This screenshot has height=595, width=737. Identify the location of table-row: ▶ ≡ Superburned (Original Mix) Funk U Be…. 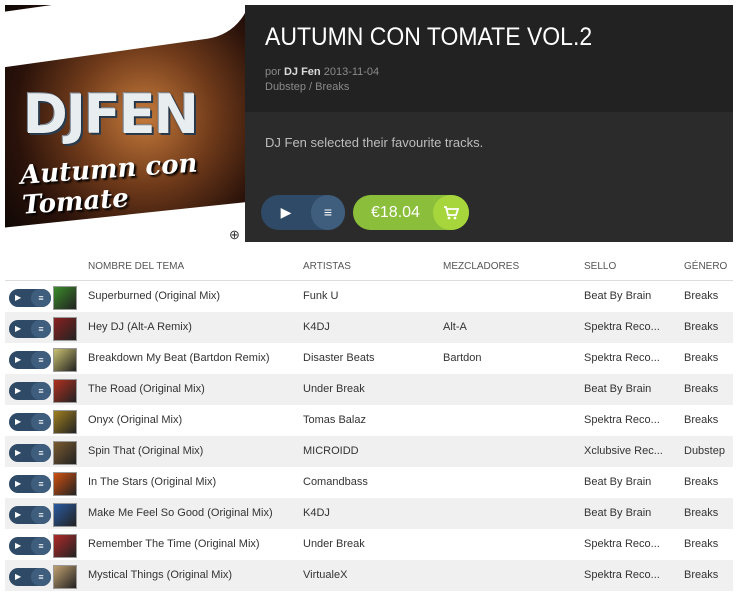
(369, 296).